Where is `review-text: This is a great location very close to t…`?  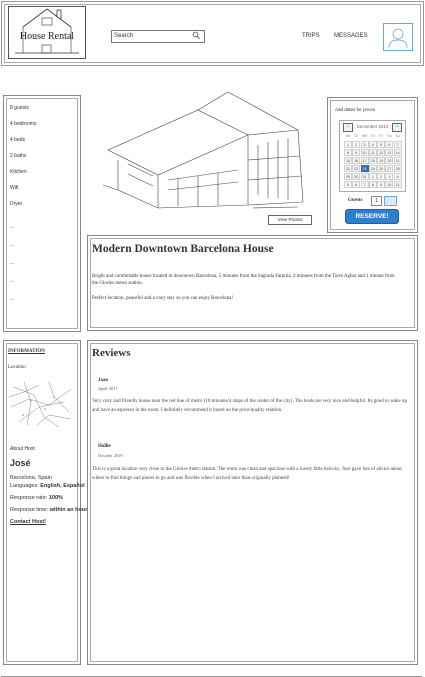 review-text: This is a great location very close to t… is located at coordinates (247, 474).